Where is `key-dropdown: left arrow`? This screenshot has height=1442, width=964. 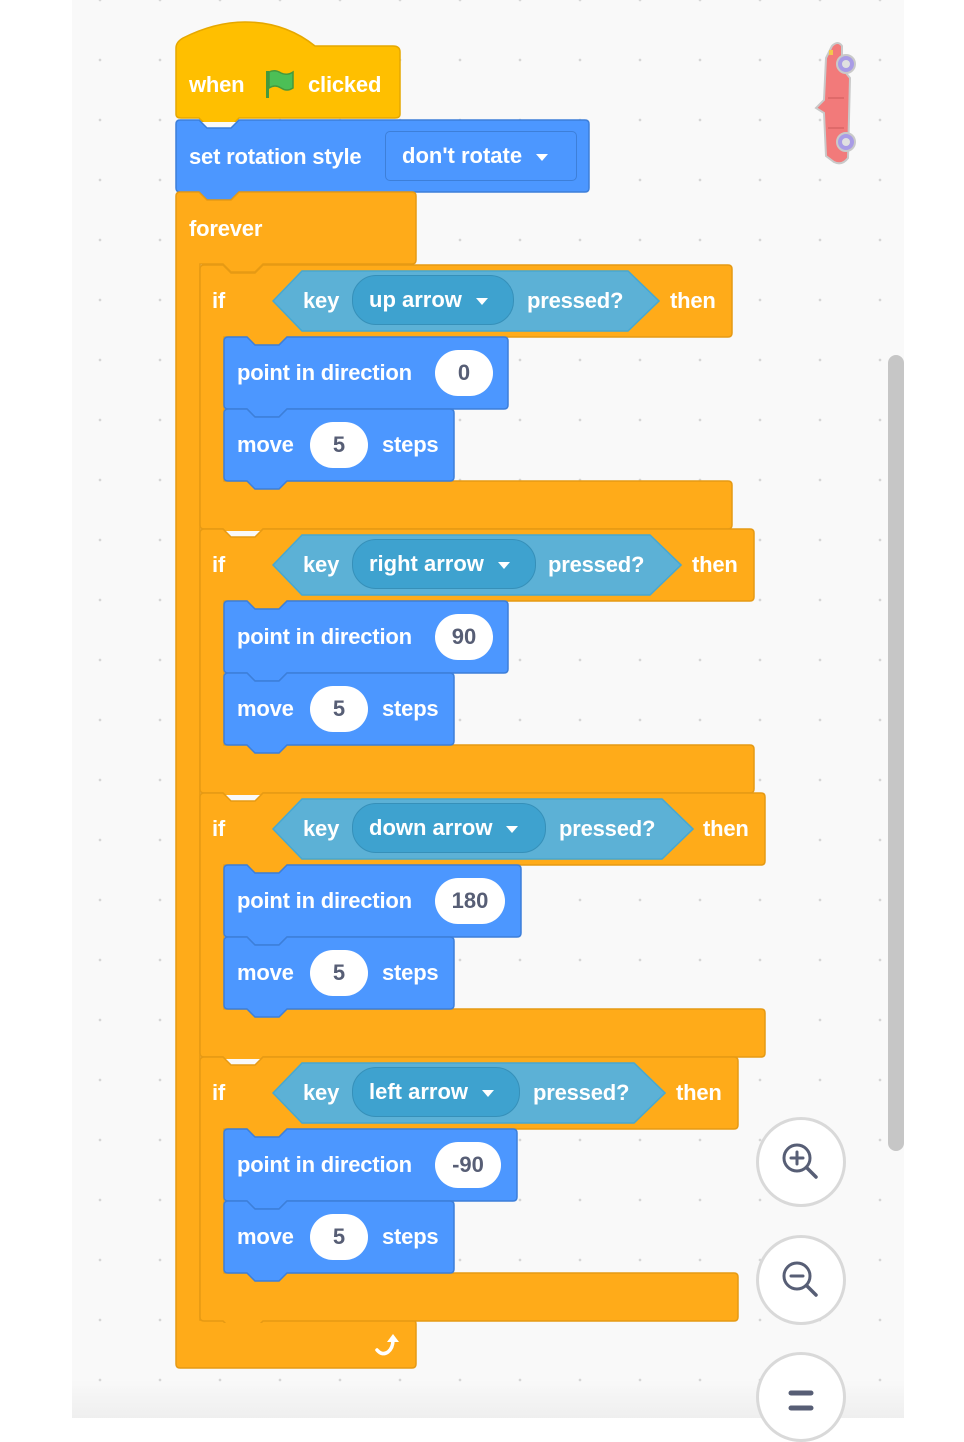 key-dropdown: left arrow is located at coordinates (436, 1092).